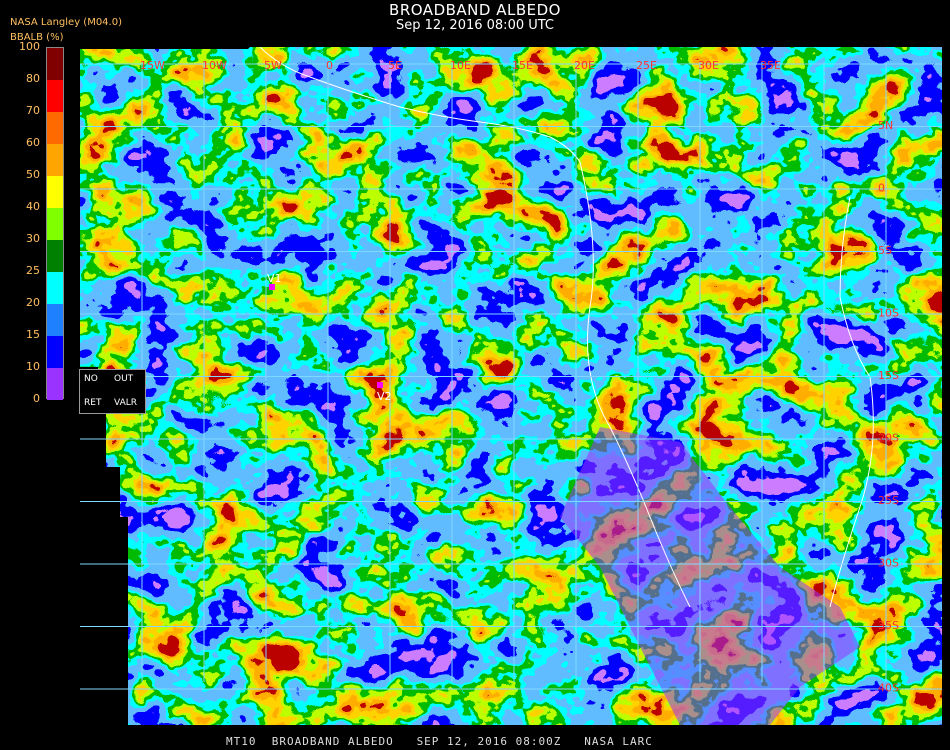  Describe the element at coordinates (584, 65) in the screenshot. I see `longitude-label: 20E` at that location.